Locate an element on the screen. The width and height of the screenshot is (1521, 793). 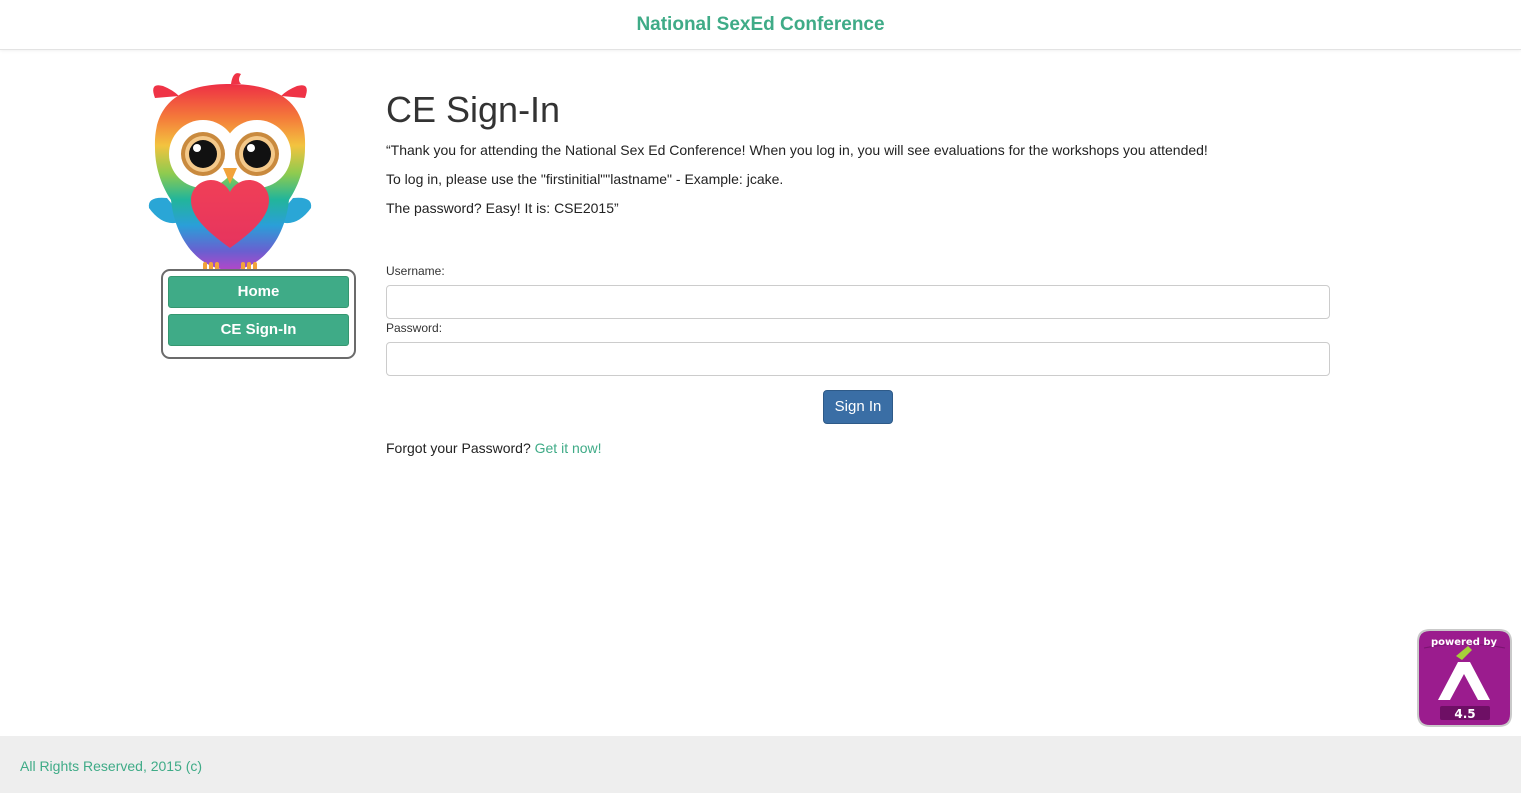
nav-home-button: Home is located at coordinates (258, 292).